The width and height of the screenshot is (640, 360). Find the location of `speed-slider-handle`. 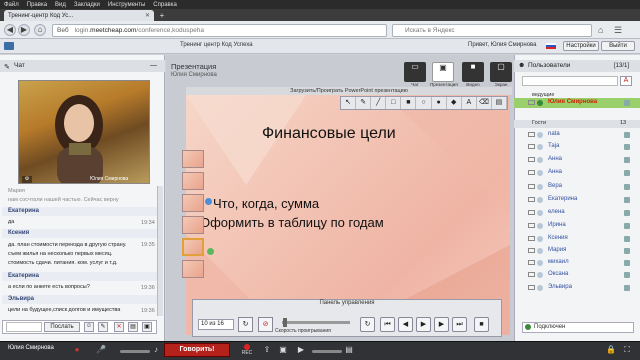

speed-slider-handle is located at coordinates (285, 322).